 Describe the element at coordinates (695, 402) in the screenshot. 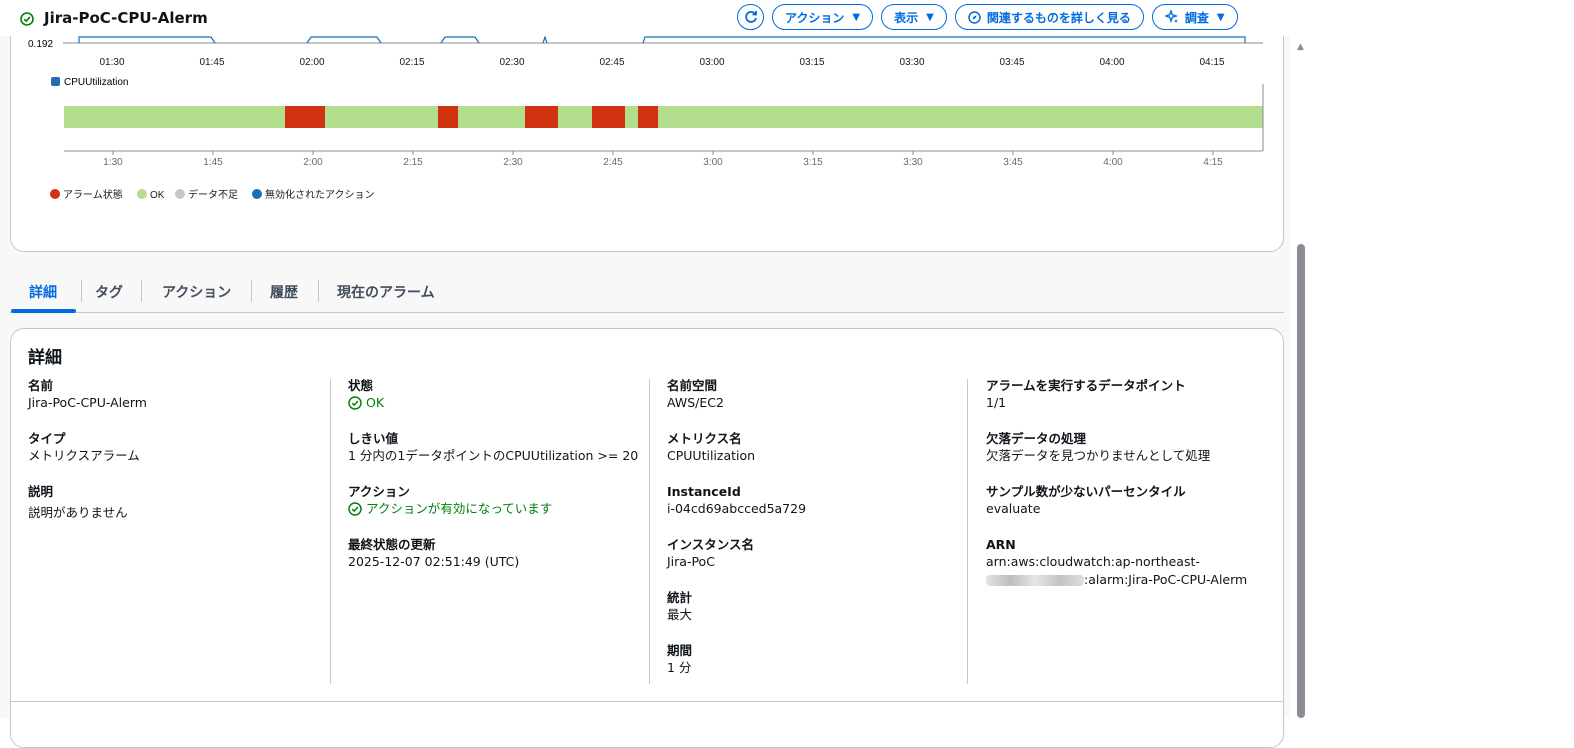

I see `field-value: AWS/EC2` at that location.